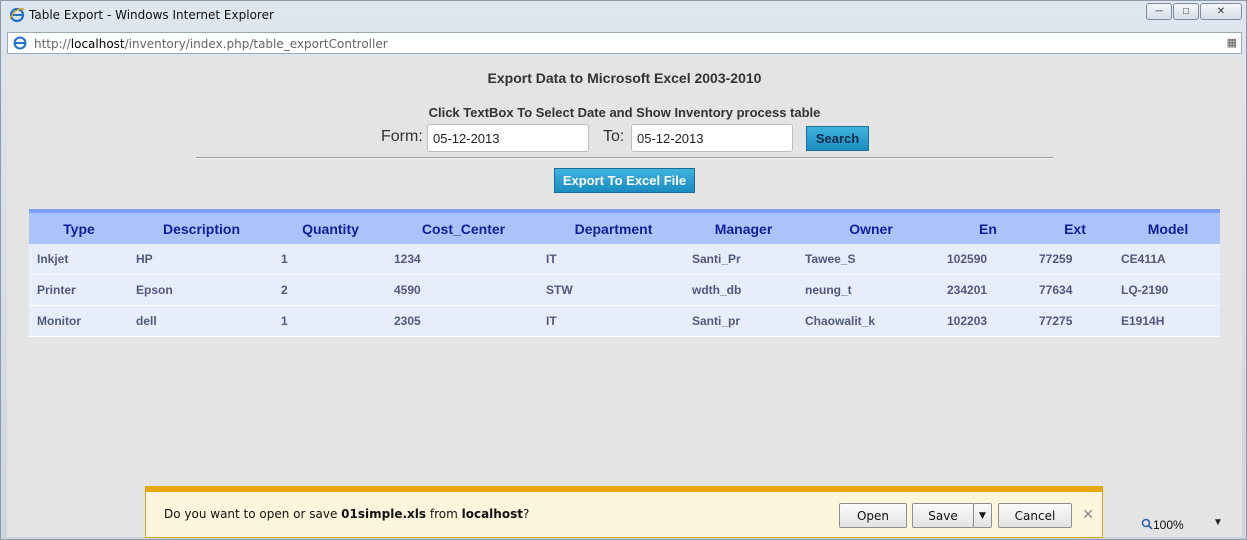  What do you see at coordinates (17, 15) in the screenshot?
I see `internet-explorer-icon` at bounding box center [17, 15].